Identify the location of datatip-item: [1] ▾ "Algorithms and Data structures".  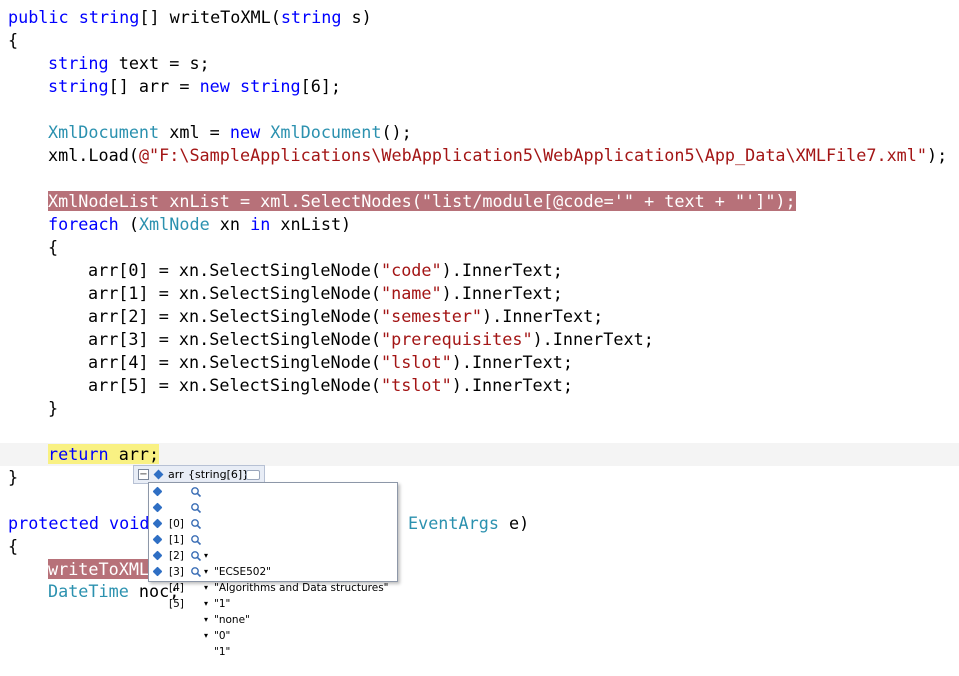
(273, 547).